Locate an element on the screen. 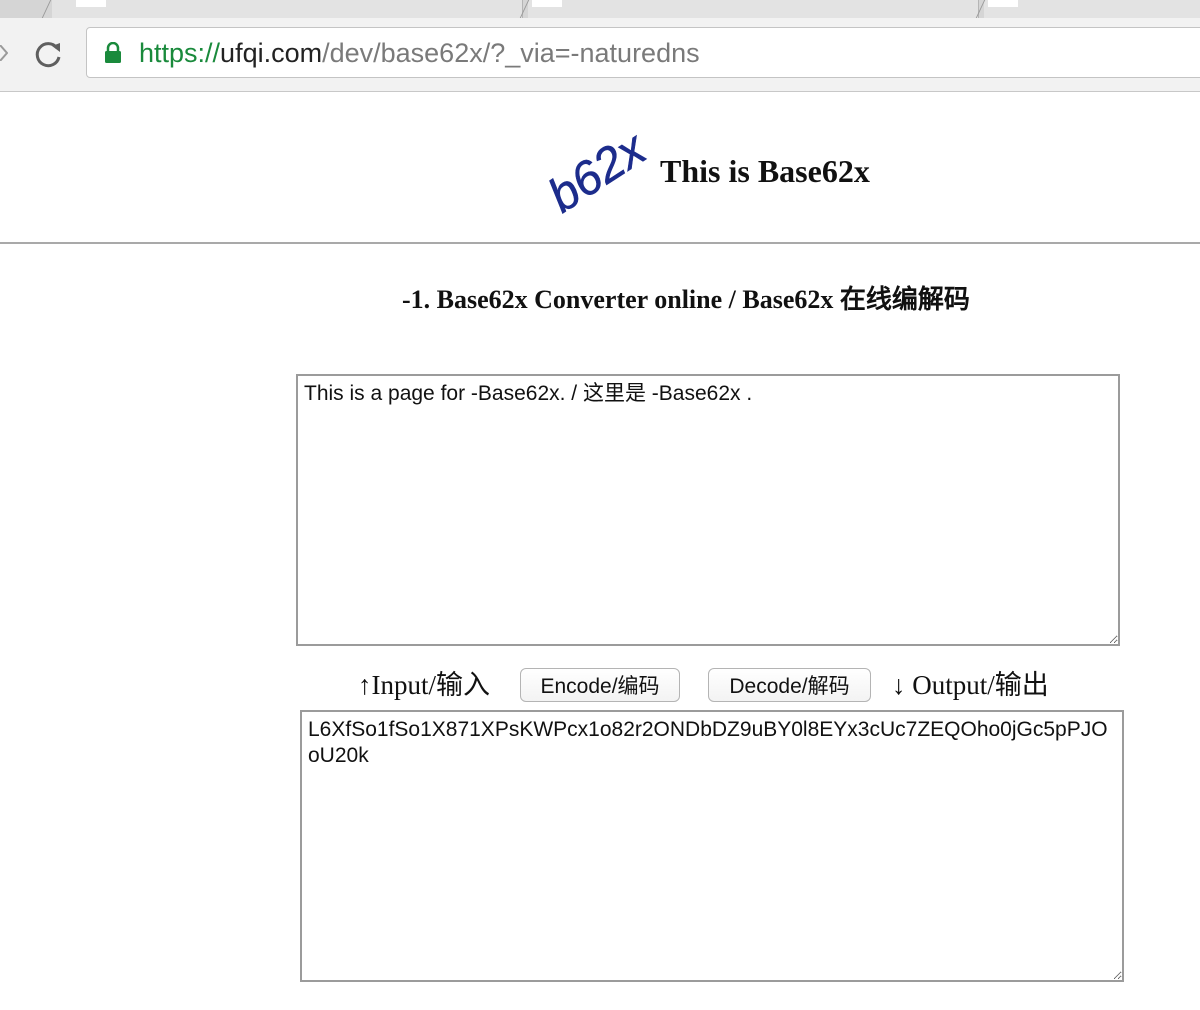 The width and height of the screenshot is (1200, 1010). lock-icon is located at coordinates (113, 52).